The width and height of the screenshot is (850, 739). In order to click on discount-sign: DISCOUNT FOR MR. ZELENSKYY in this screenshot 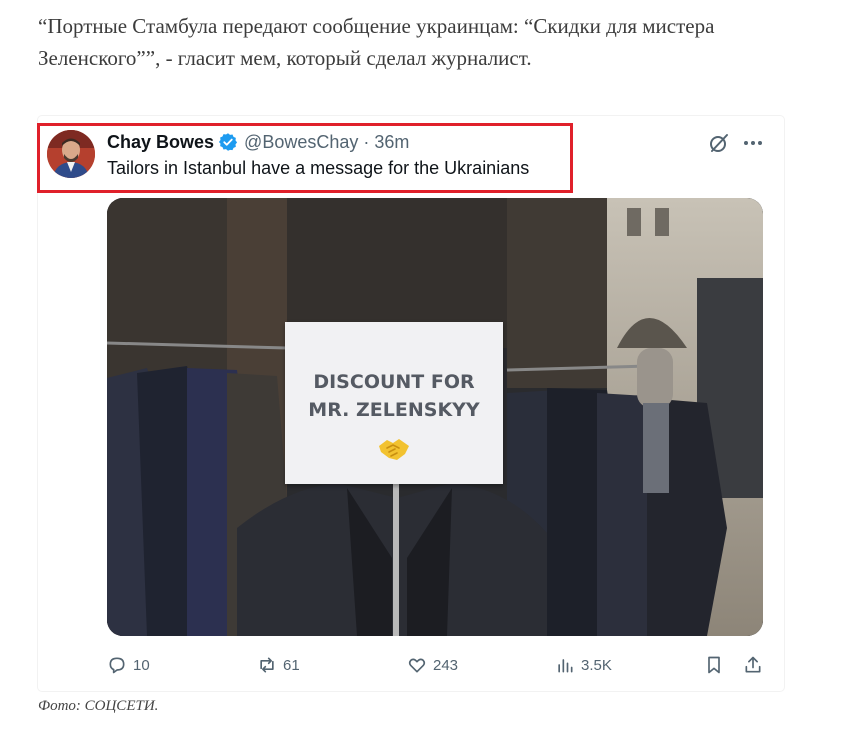, I will do `click(394, 403)`.